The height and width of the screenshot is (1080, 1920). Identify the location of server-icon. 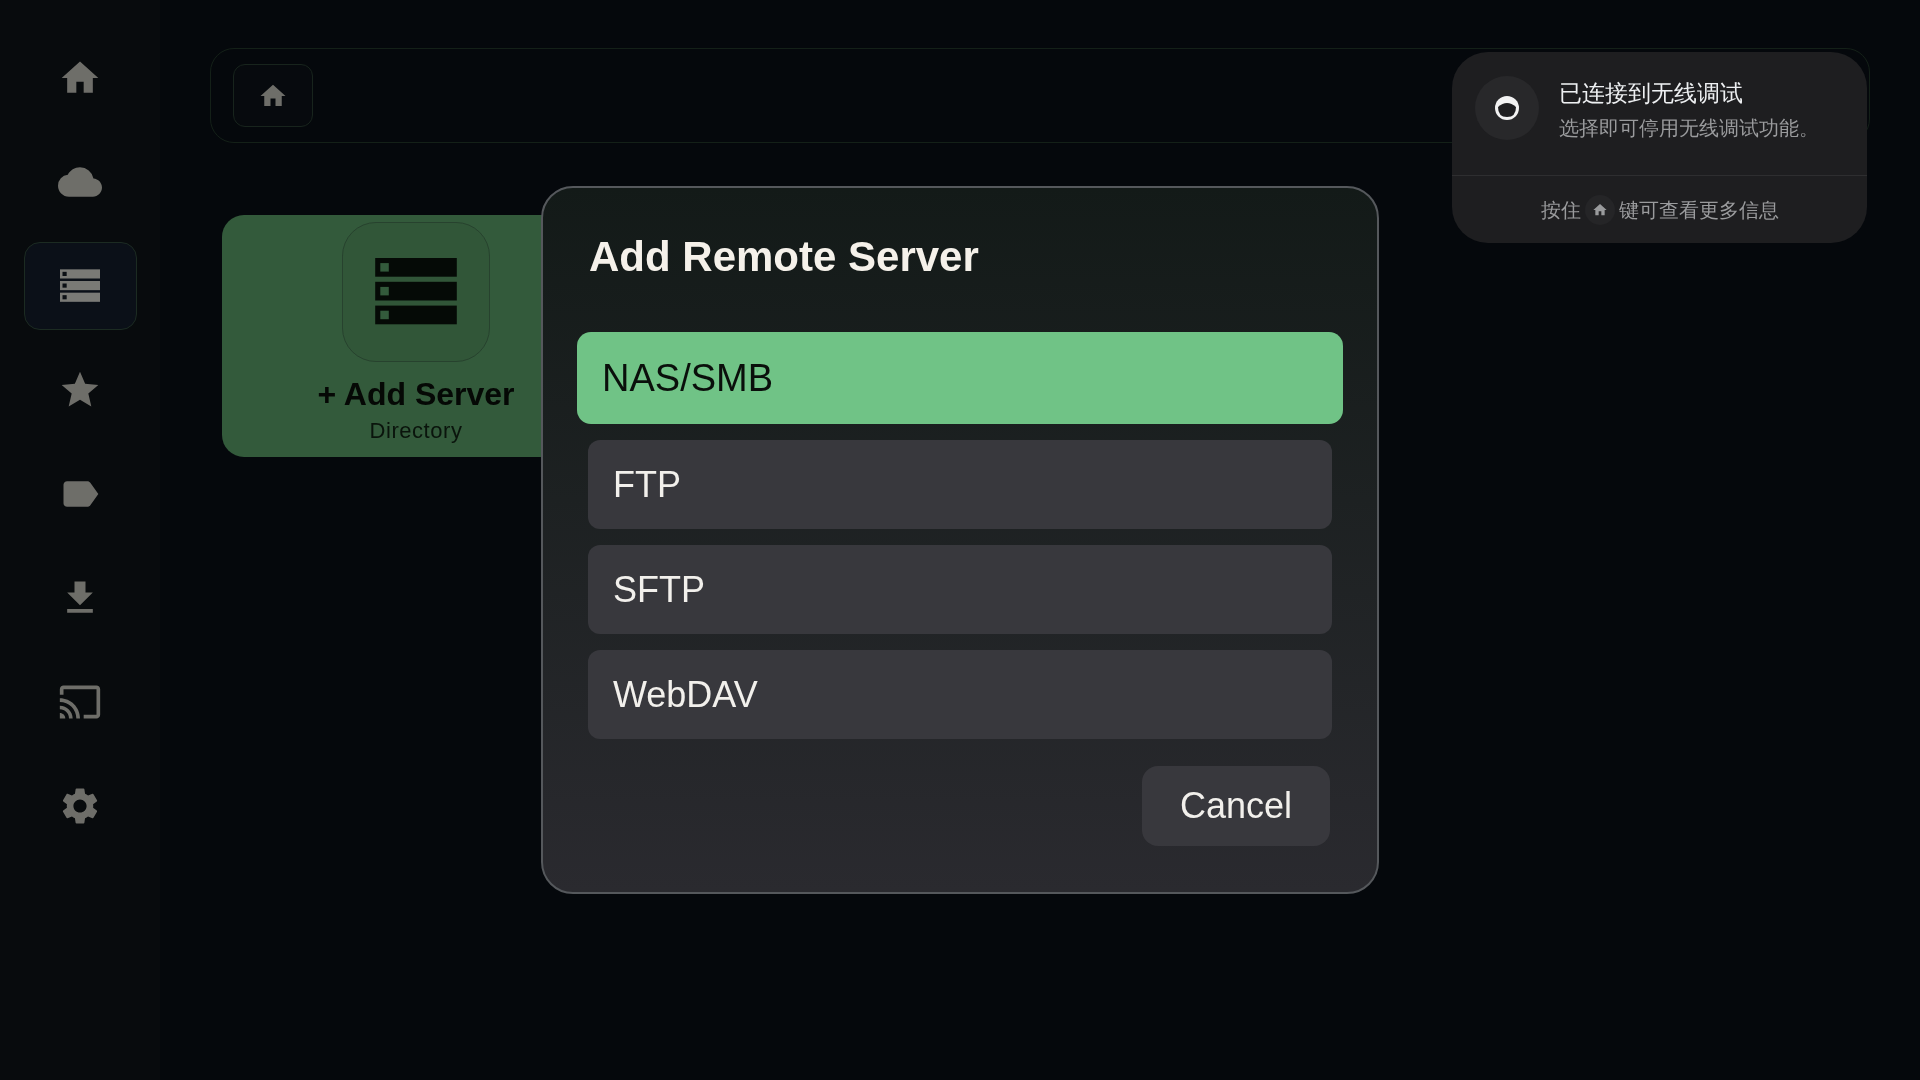
(416, 292).